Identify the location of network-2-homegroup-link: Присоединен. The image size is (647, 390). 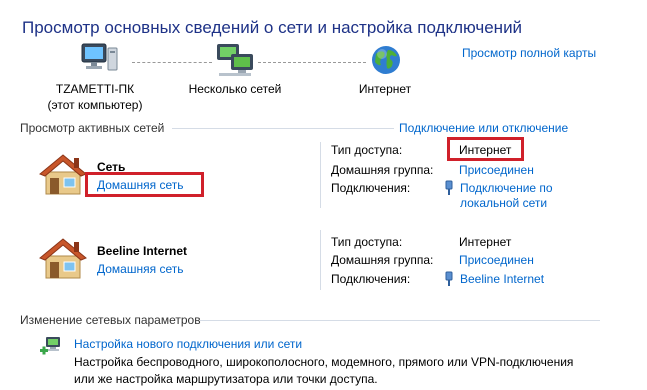
(496, 260).